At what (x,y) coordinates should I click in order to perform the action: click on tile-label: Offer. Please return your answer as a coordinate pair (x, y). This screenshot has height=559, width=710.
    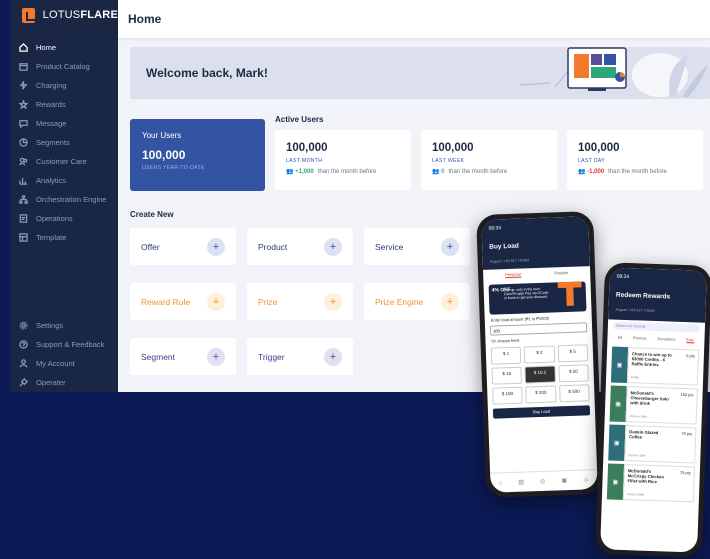
    Looking at the image, I should click on (150, 246).